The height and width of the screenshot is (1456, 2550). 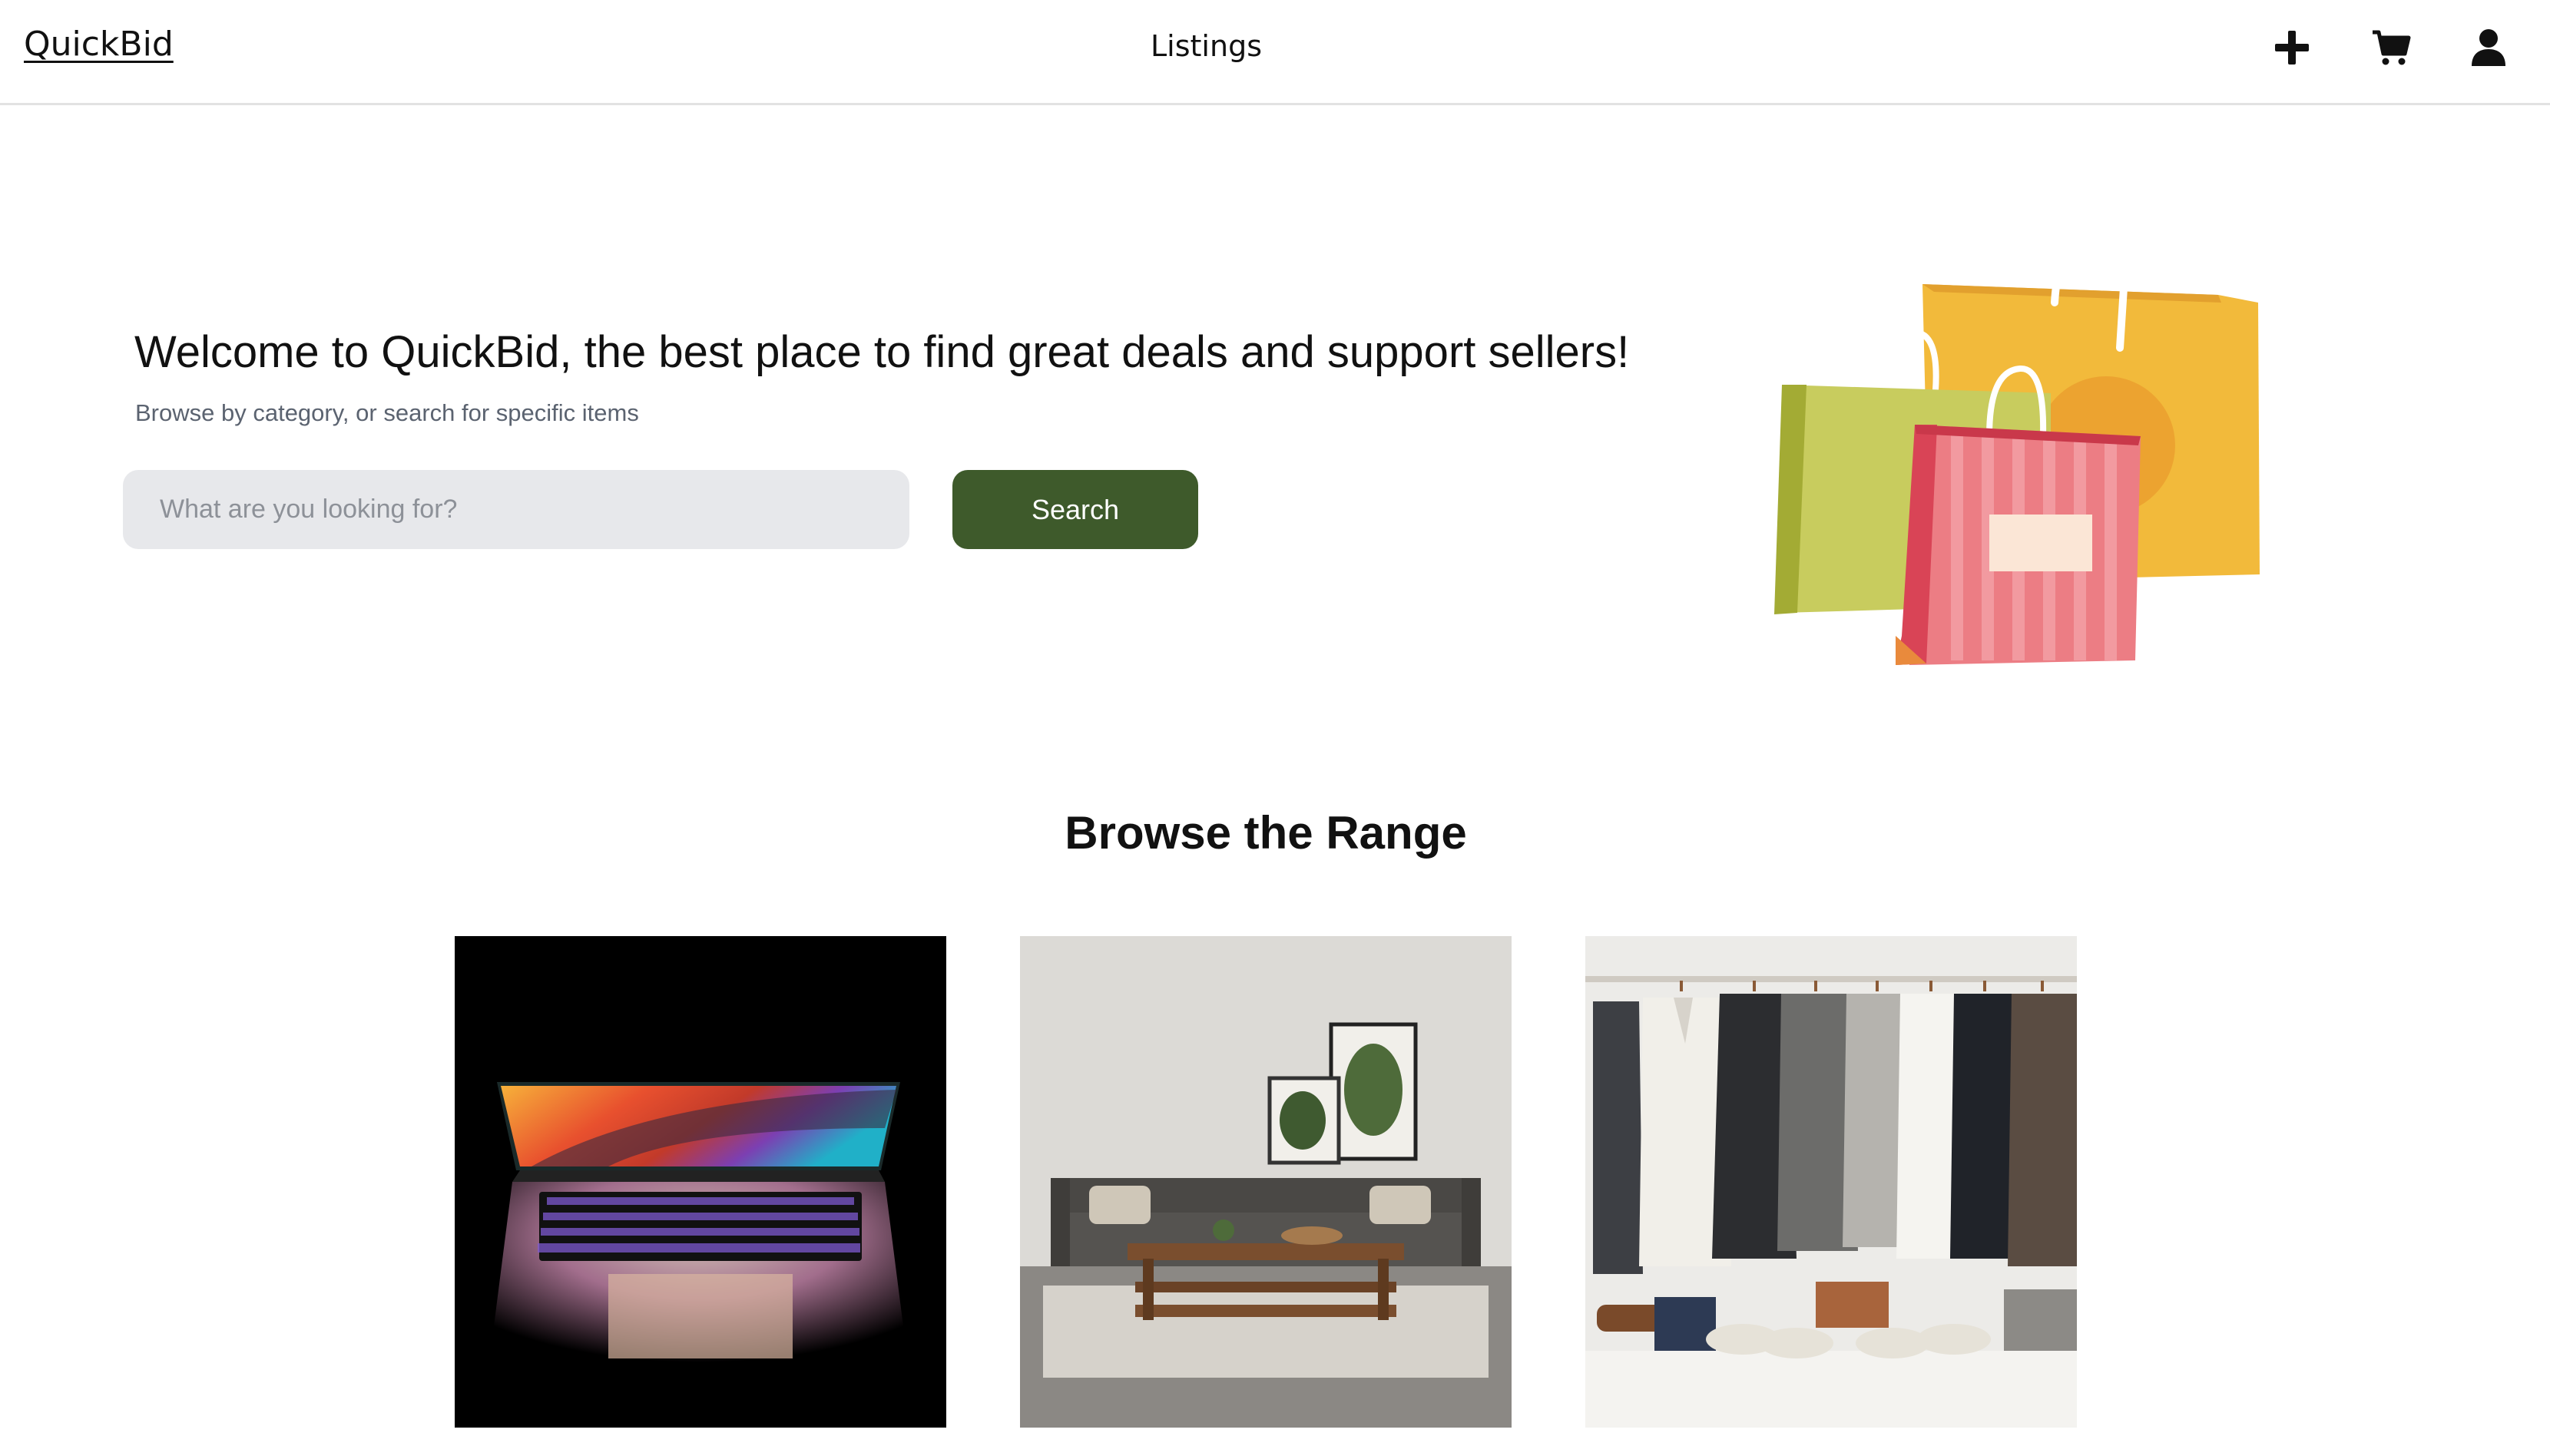 I want to click on living-room-image, so click(x=1266, y=1182).